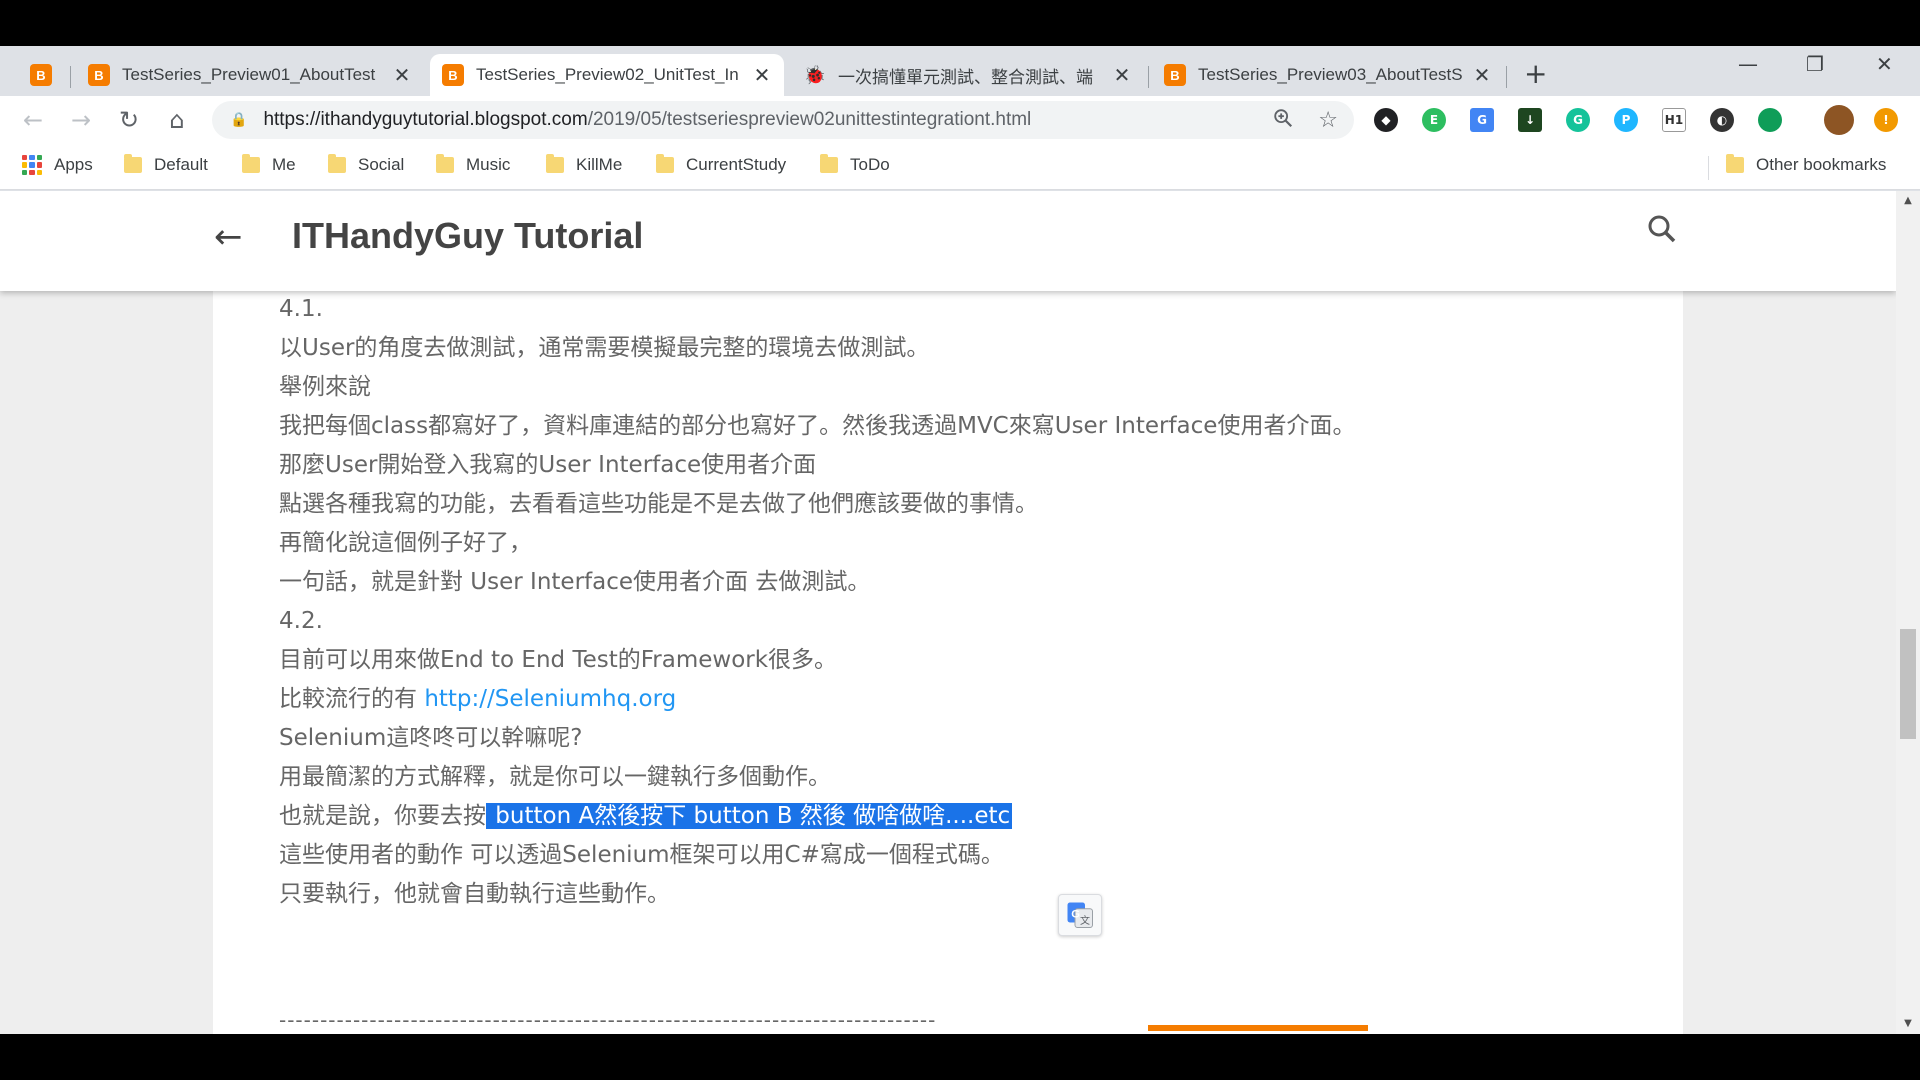  I want to click on home-button: ⌂, so click(177, 120).